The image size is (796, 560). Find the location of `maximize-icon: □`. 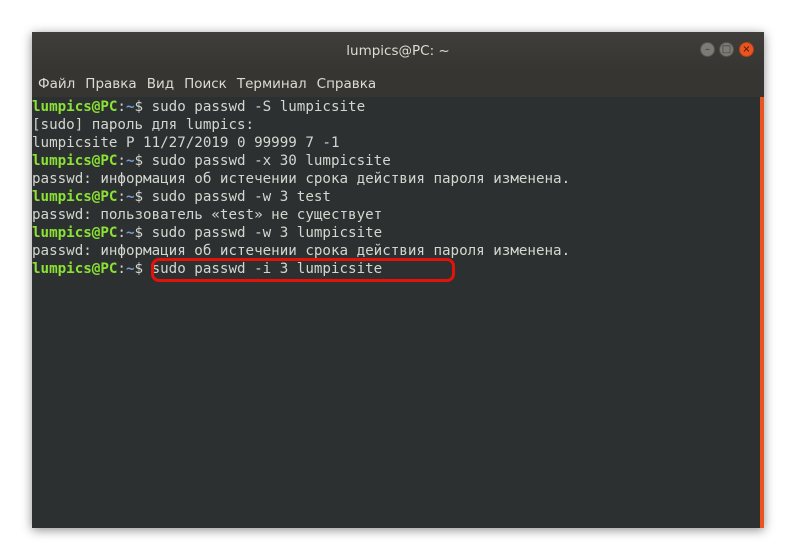

maximize-icon: □ is located at coordinates (726, 49).